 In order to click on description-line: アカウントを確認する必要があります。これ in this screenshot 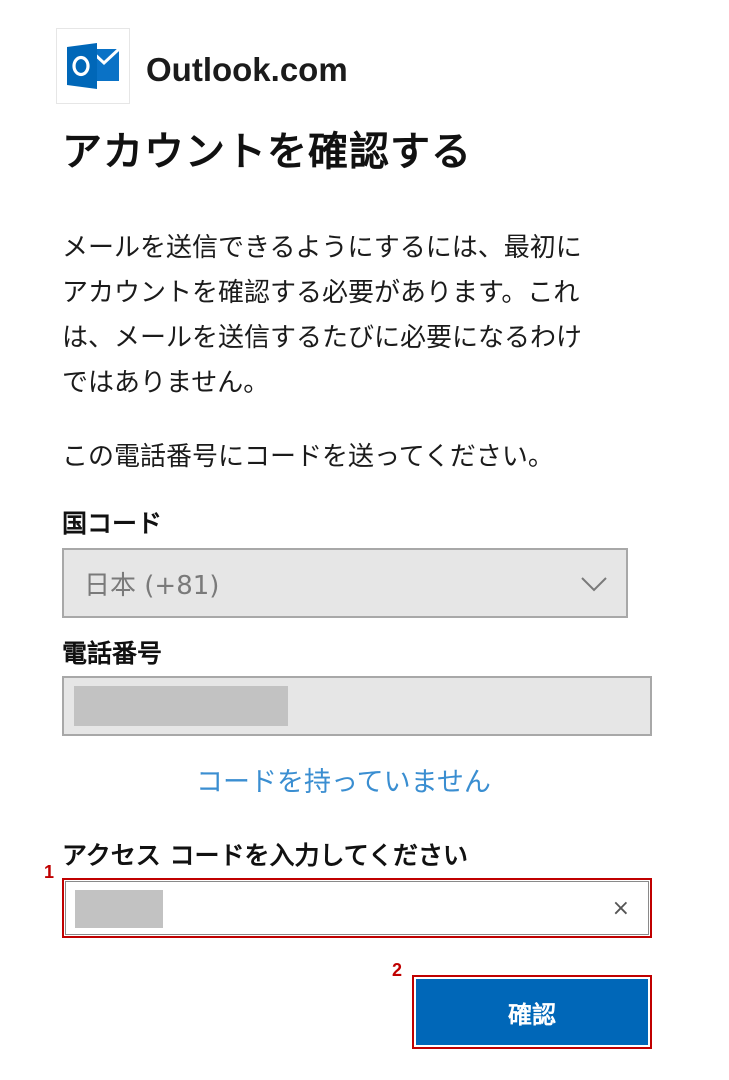, I will do `click(321, 293)`.